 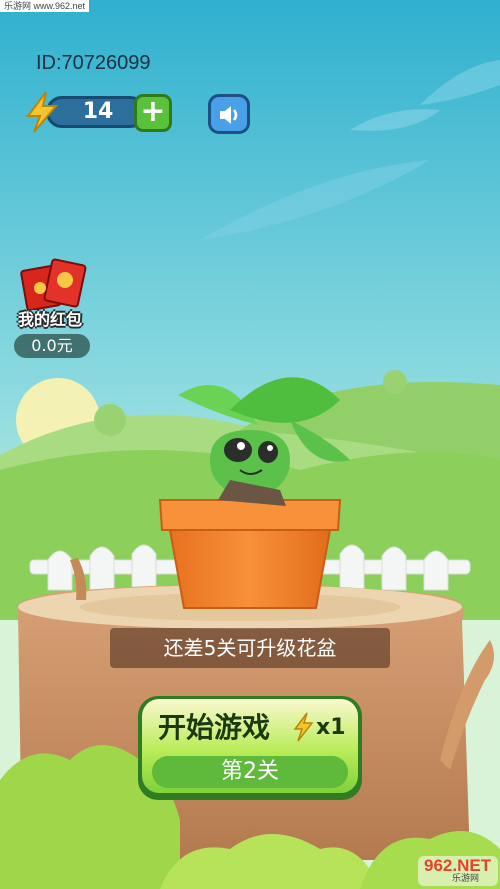 I want to click on plus-icon: +, so click(x=153, y=111).